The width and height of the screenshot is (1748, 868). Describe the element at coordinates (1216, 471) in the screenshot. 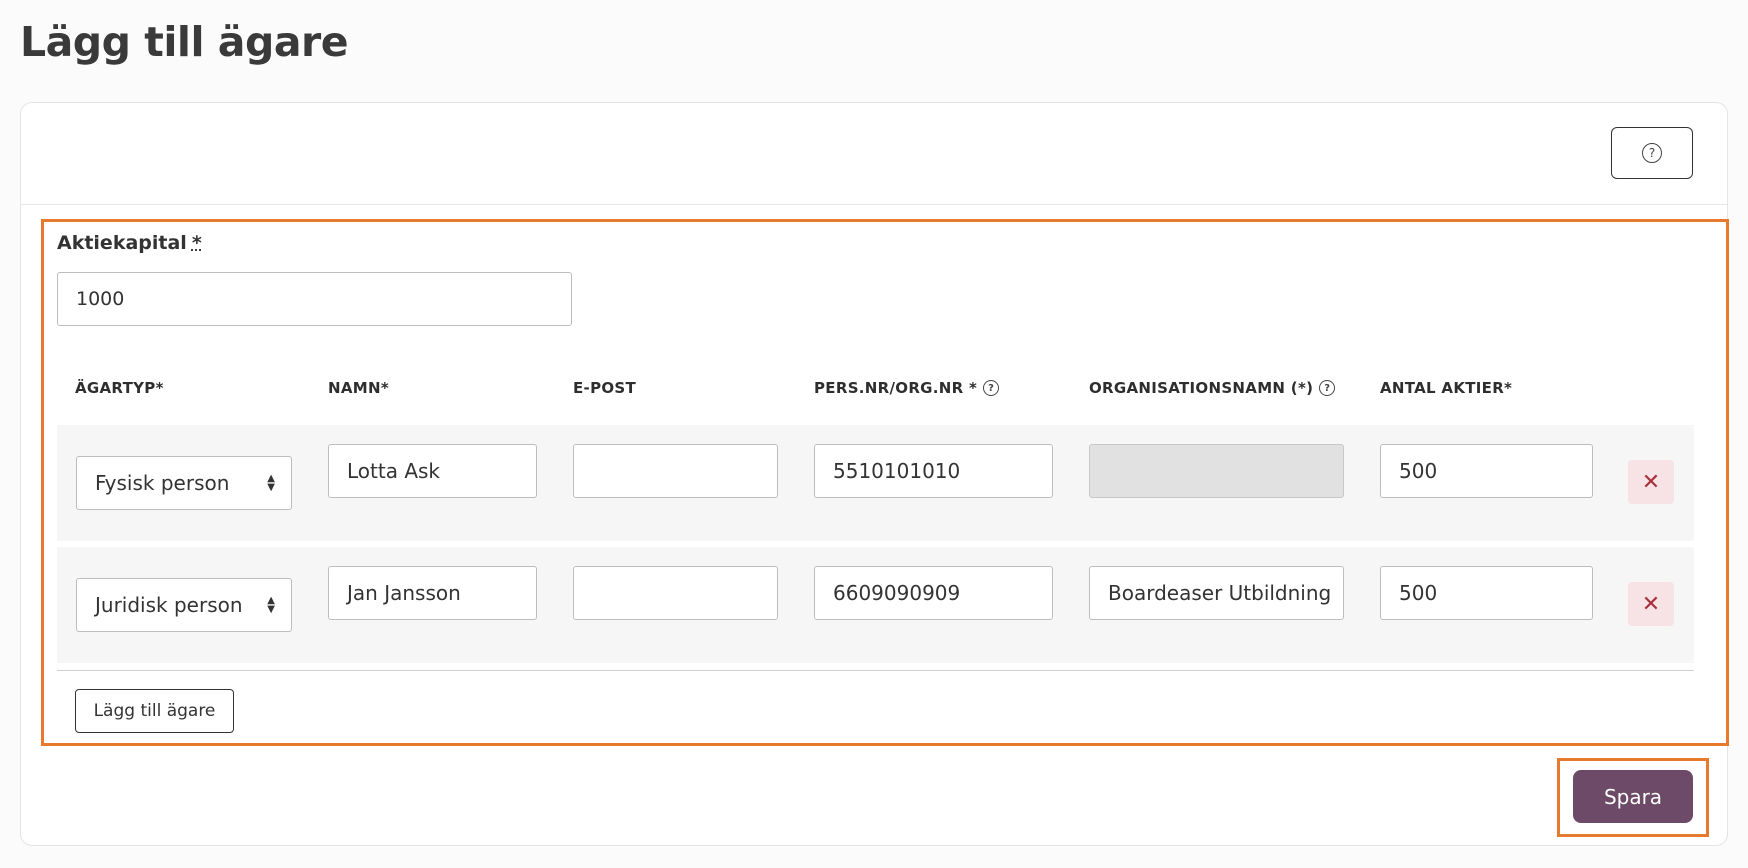

I see `org-name-input` at that location.